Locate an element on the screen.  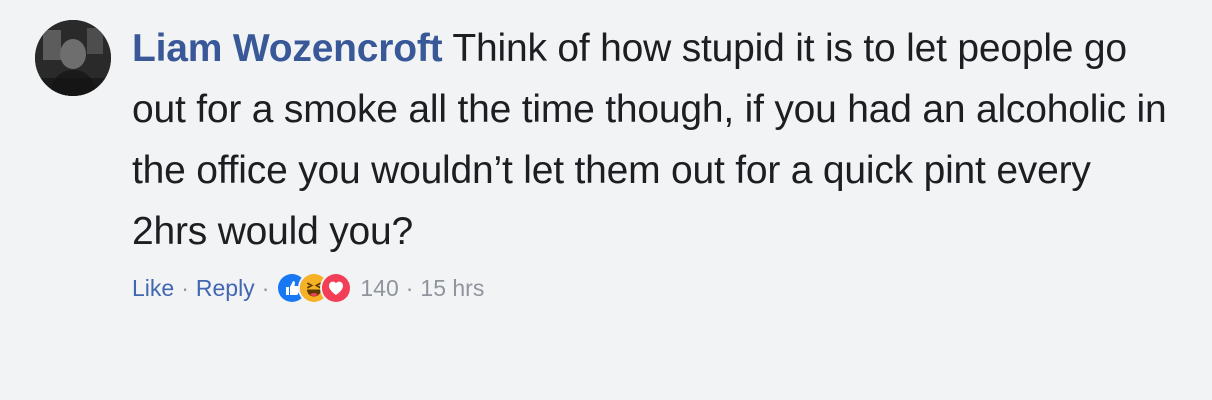
avatar-photo is located at coordinates (73, 58).